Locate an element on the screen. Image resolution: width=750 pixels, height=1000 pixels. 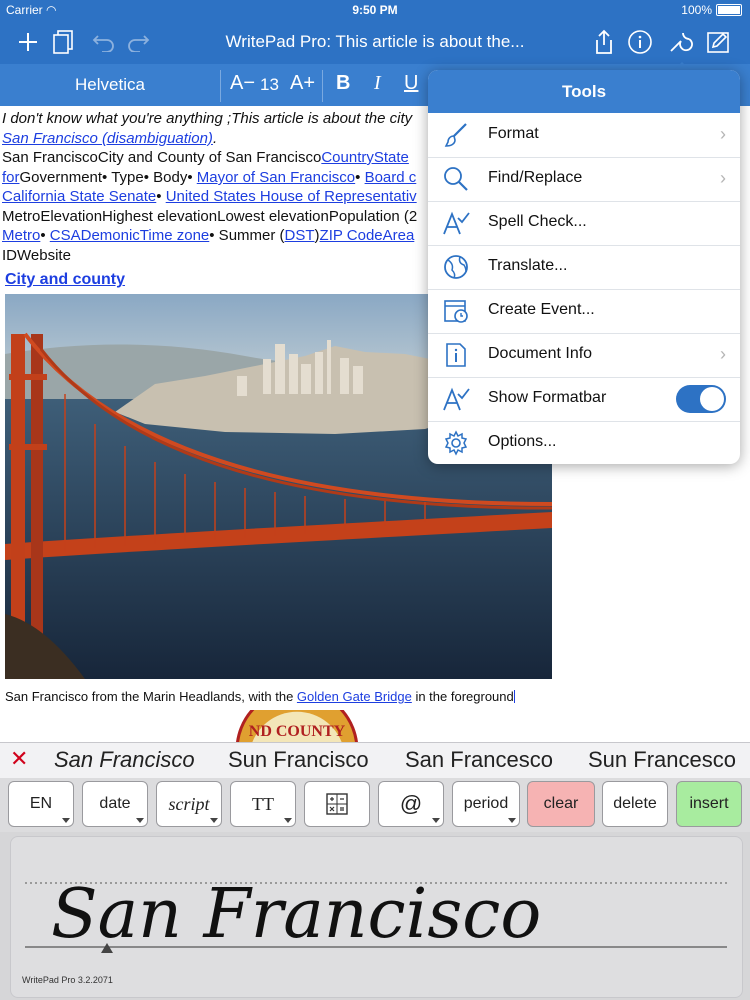
gear-icon is located at coordinates (456, 443).